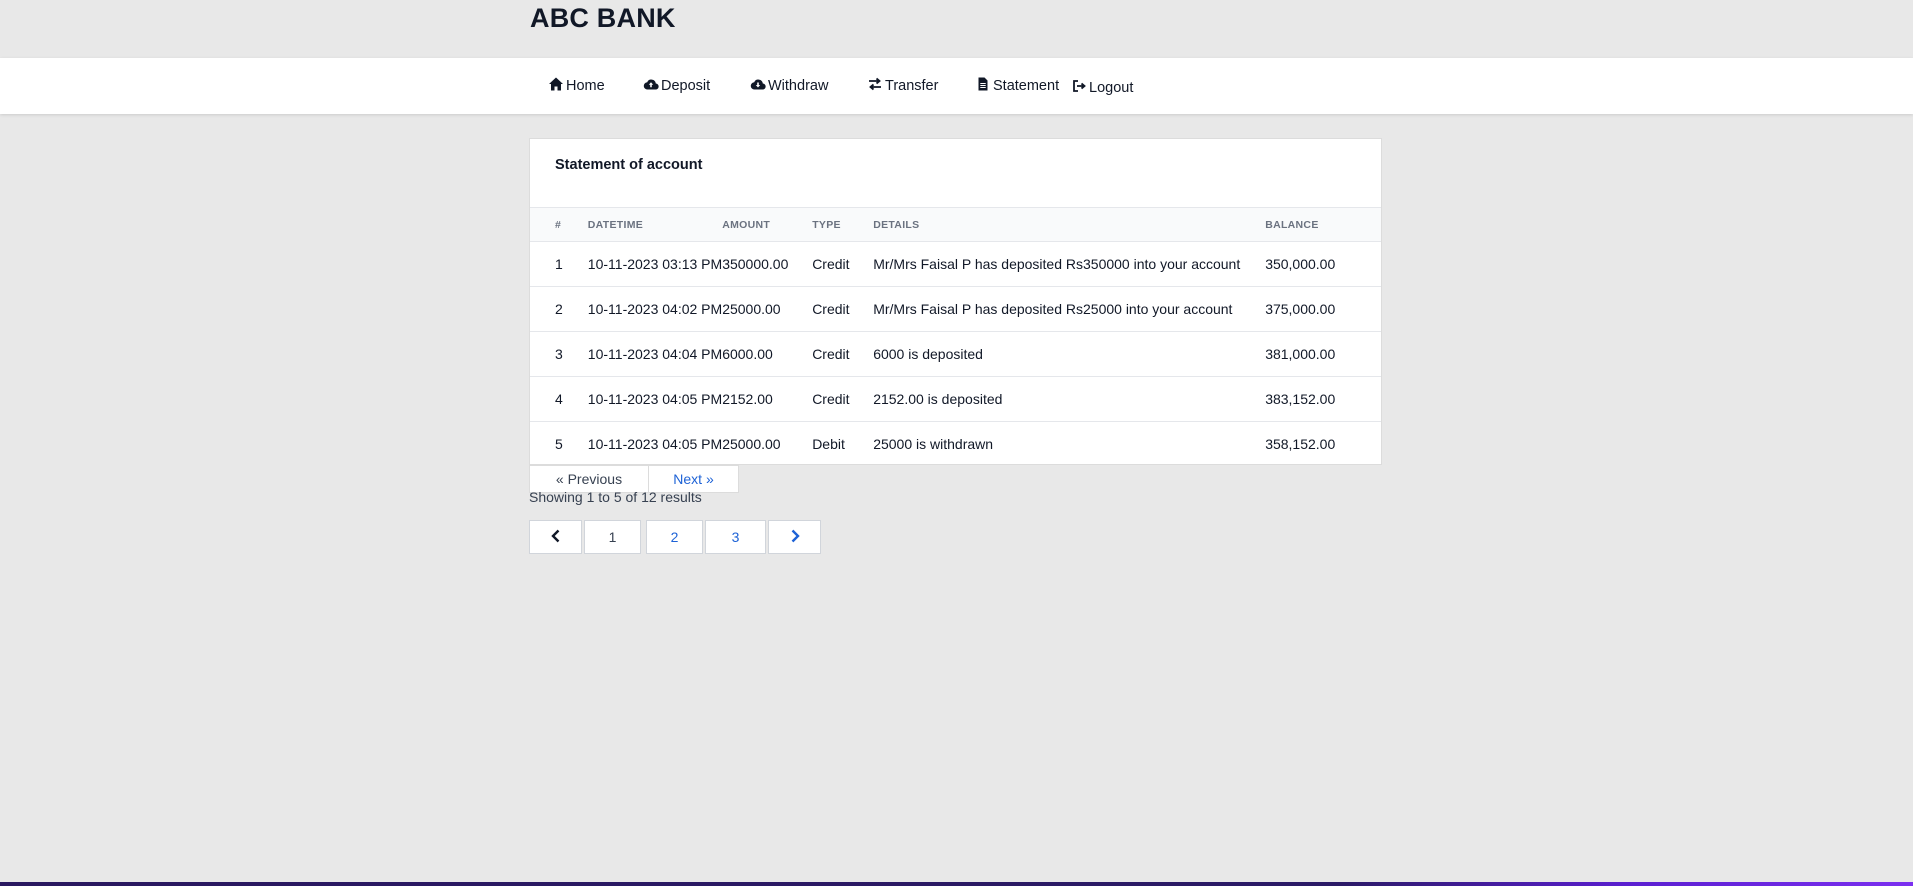 This screenshot has height=886, width=1913. I want to click on nav-home-label: Home, so click(585, 86).